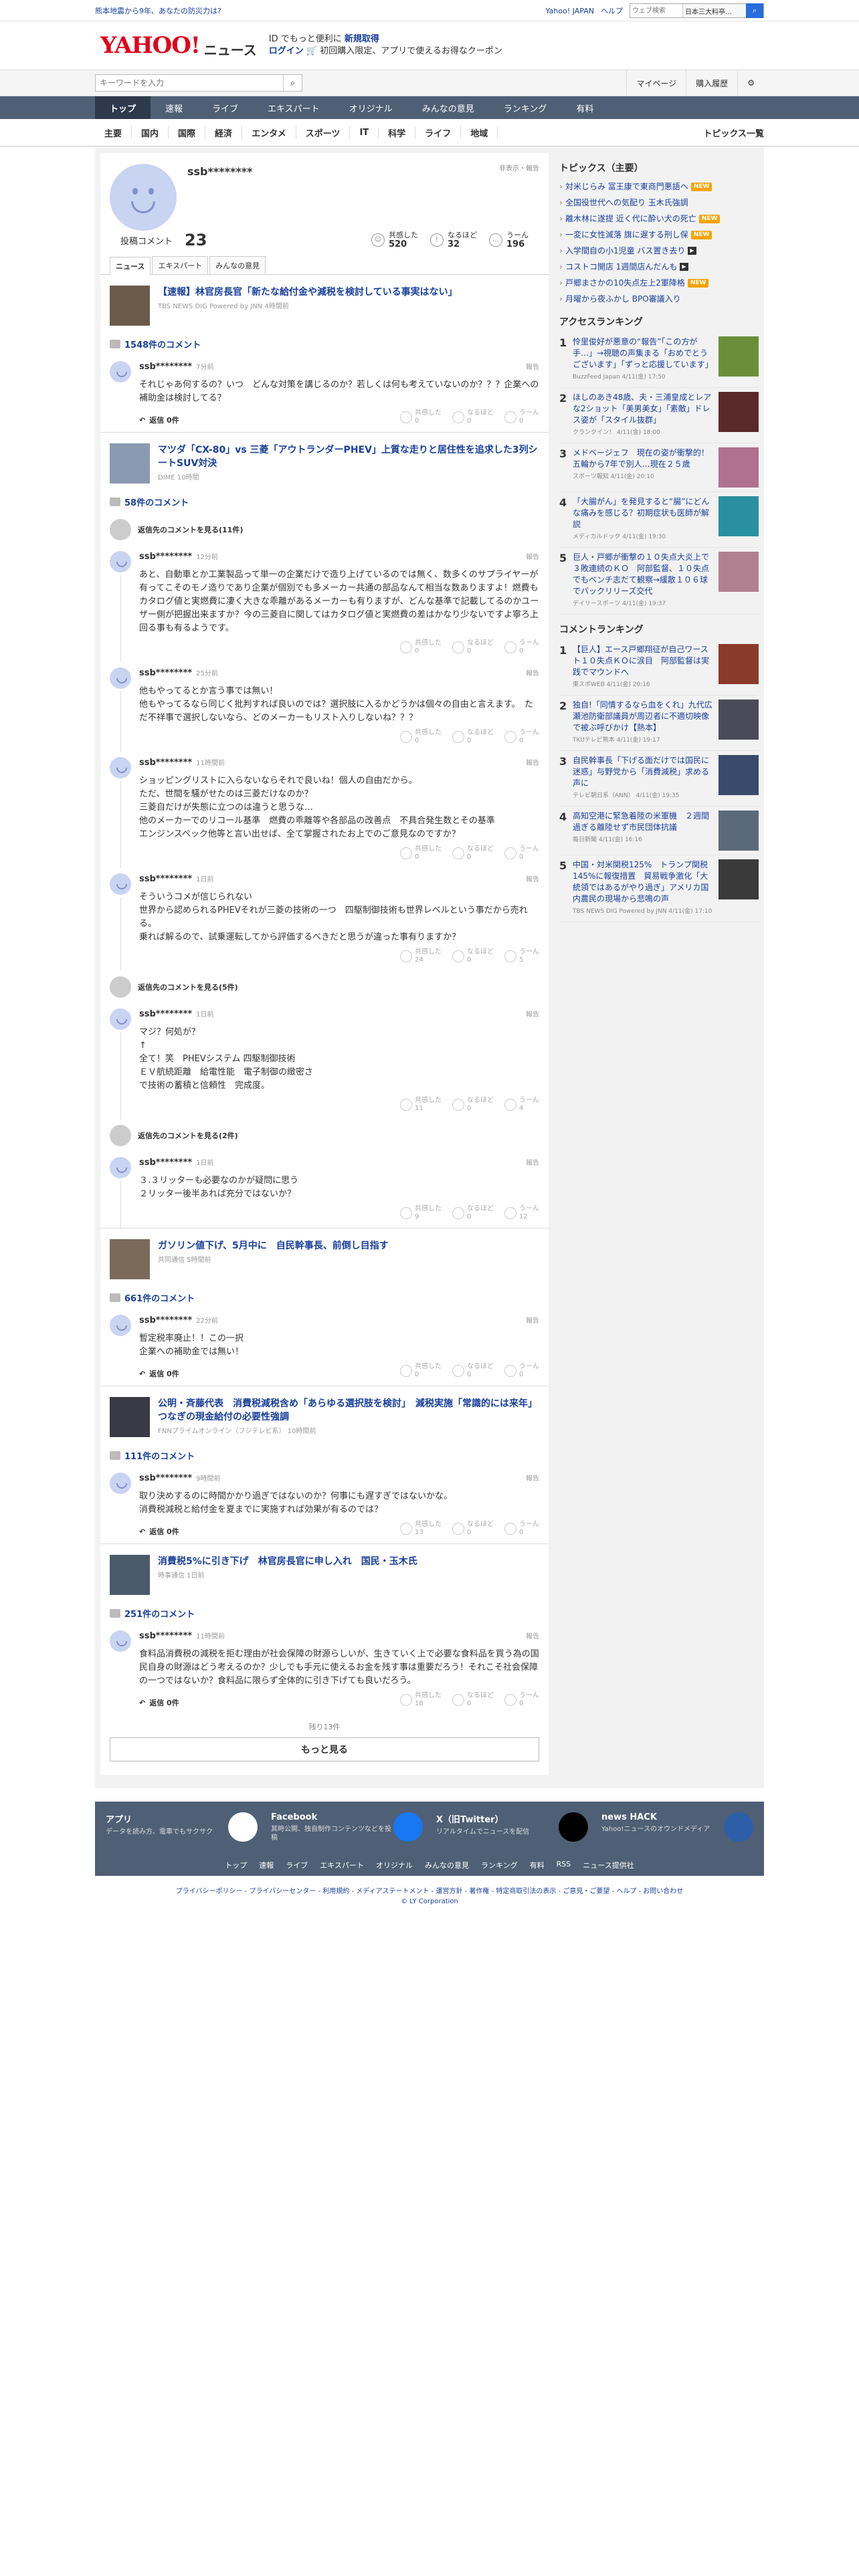 Image resolution: width=859 pixels, height=2576 pixels. Describe the element at coordinates (362, 39) in the screenshot. I see `signup-link: 新規取得` at that location.